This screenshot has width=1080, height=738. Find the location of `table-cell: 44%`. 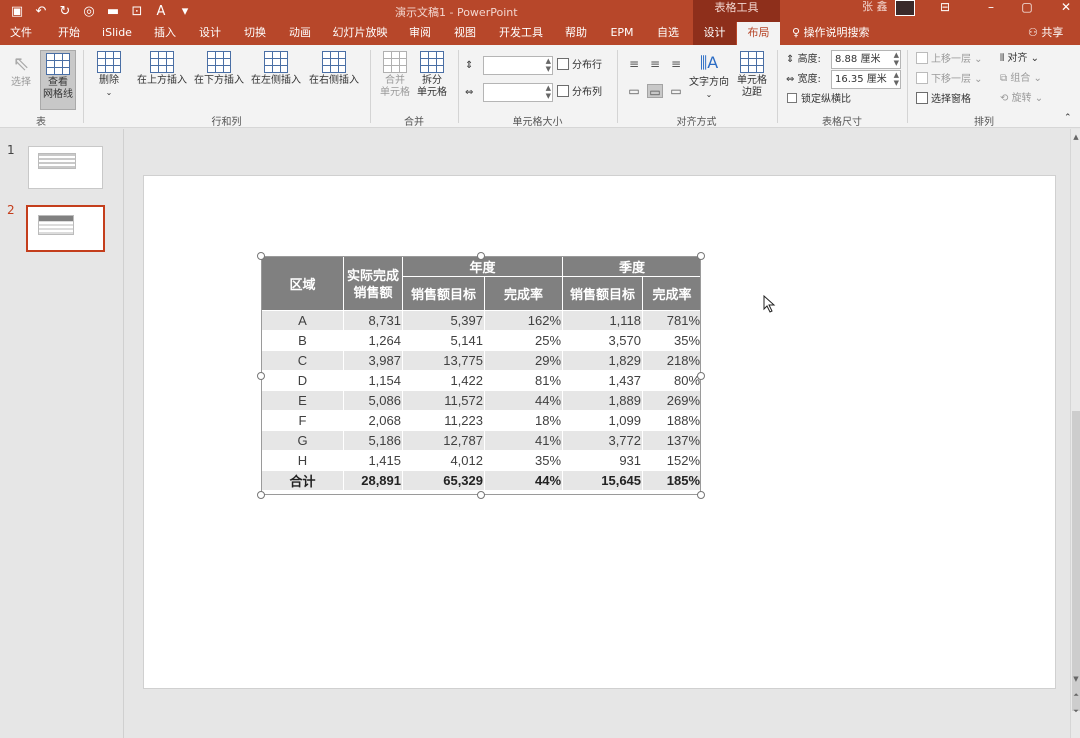

table-cell: 44% is located at coordinates (523, 480).